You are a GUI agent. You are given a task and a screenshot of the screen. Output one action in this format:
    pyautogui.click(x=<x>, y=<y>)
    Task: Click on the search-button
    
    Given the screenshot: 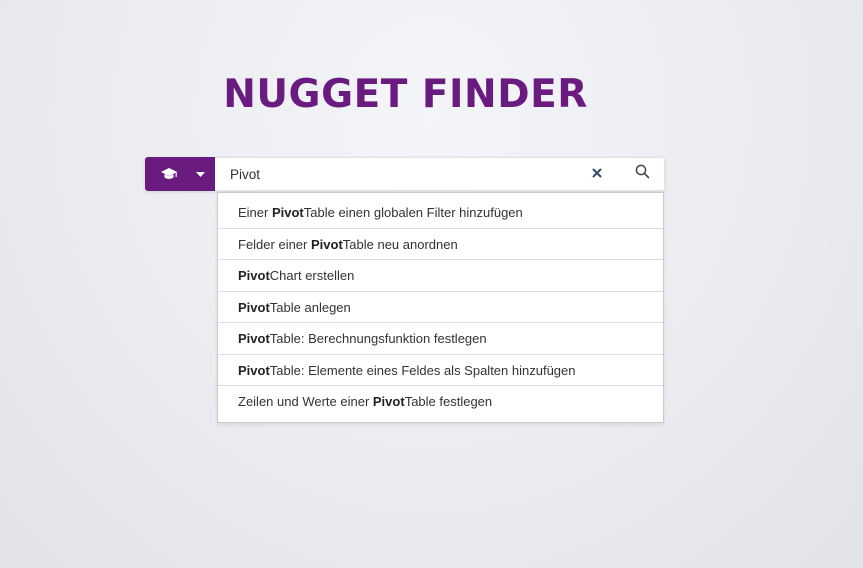 What is the action you would take?
    pyautogui.click(x=642, y=174)
    